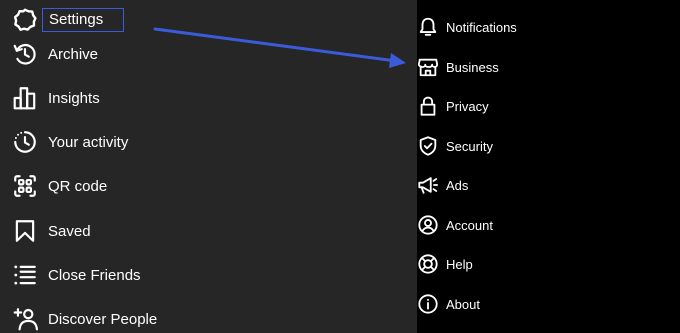  What do you see at coordinates (459, 264) in the screenshot?
I see `settings-item-label: Help` at bounding box center [459, 264].